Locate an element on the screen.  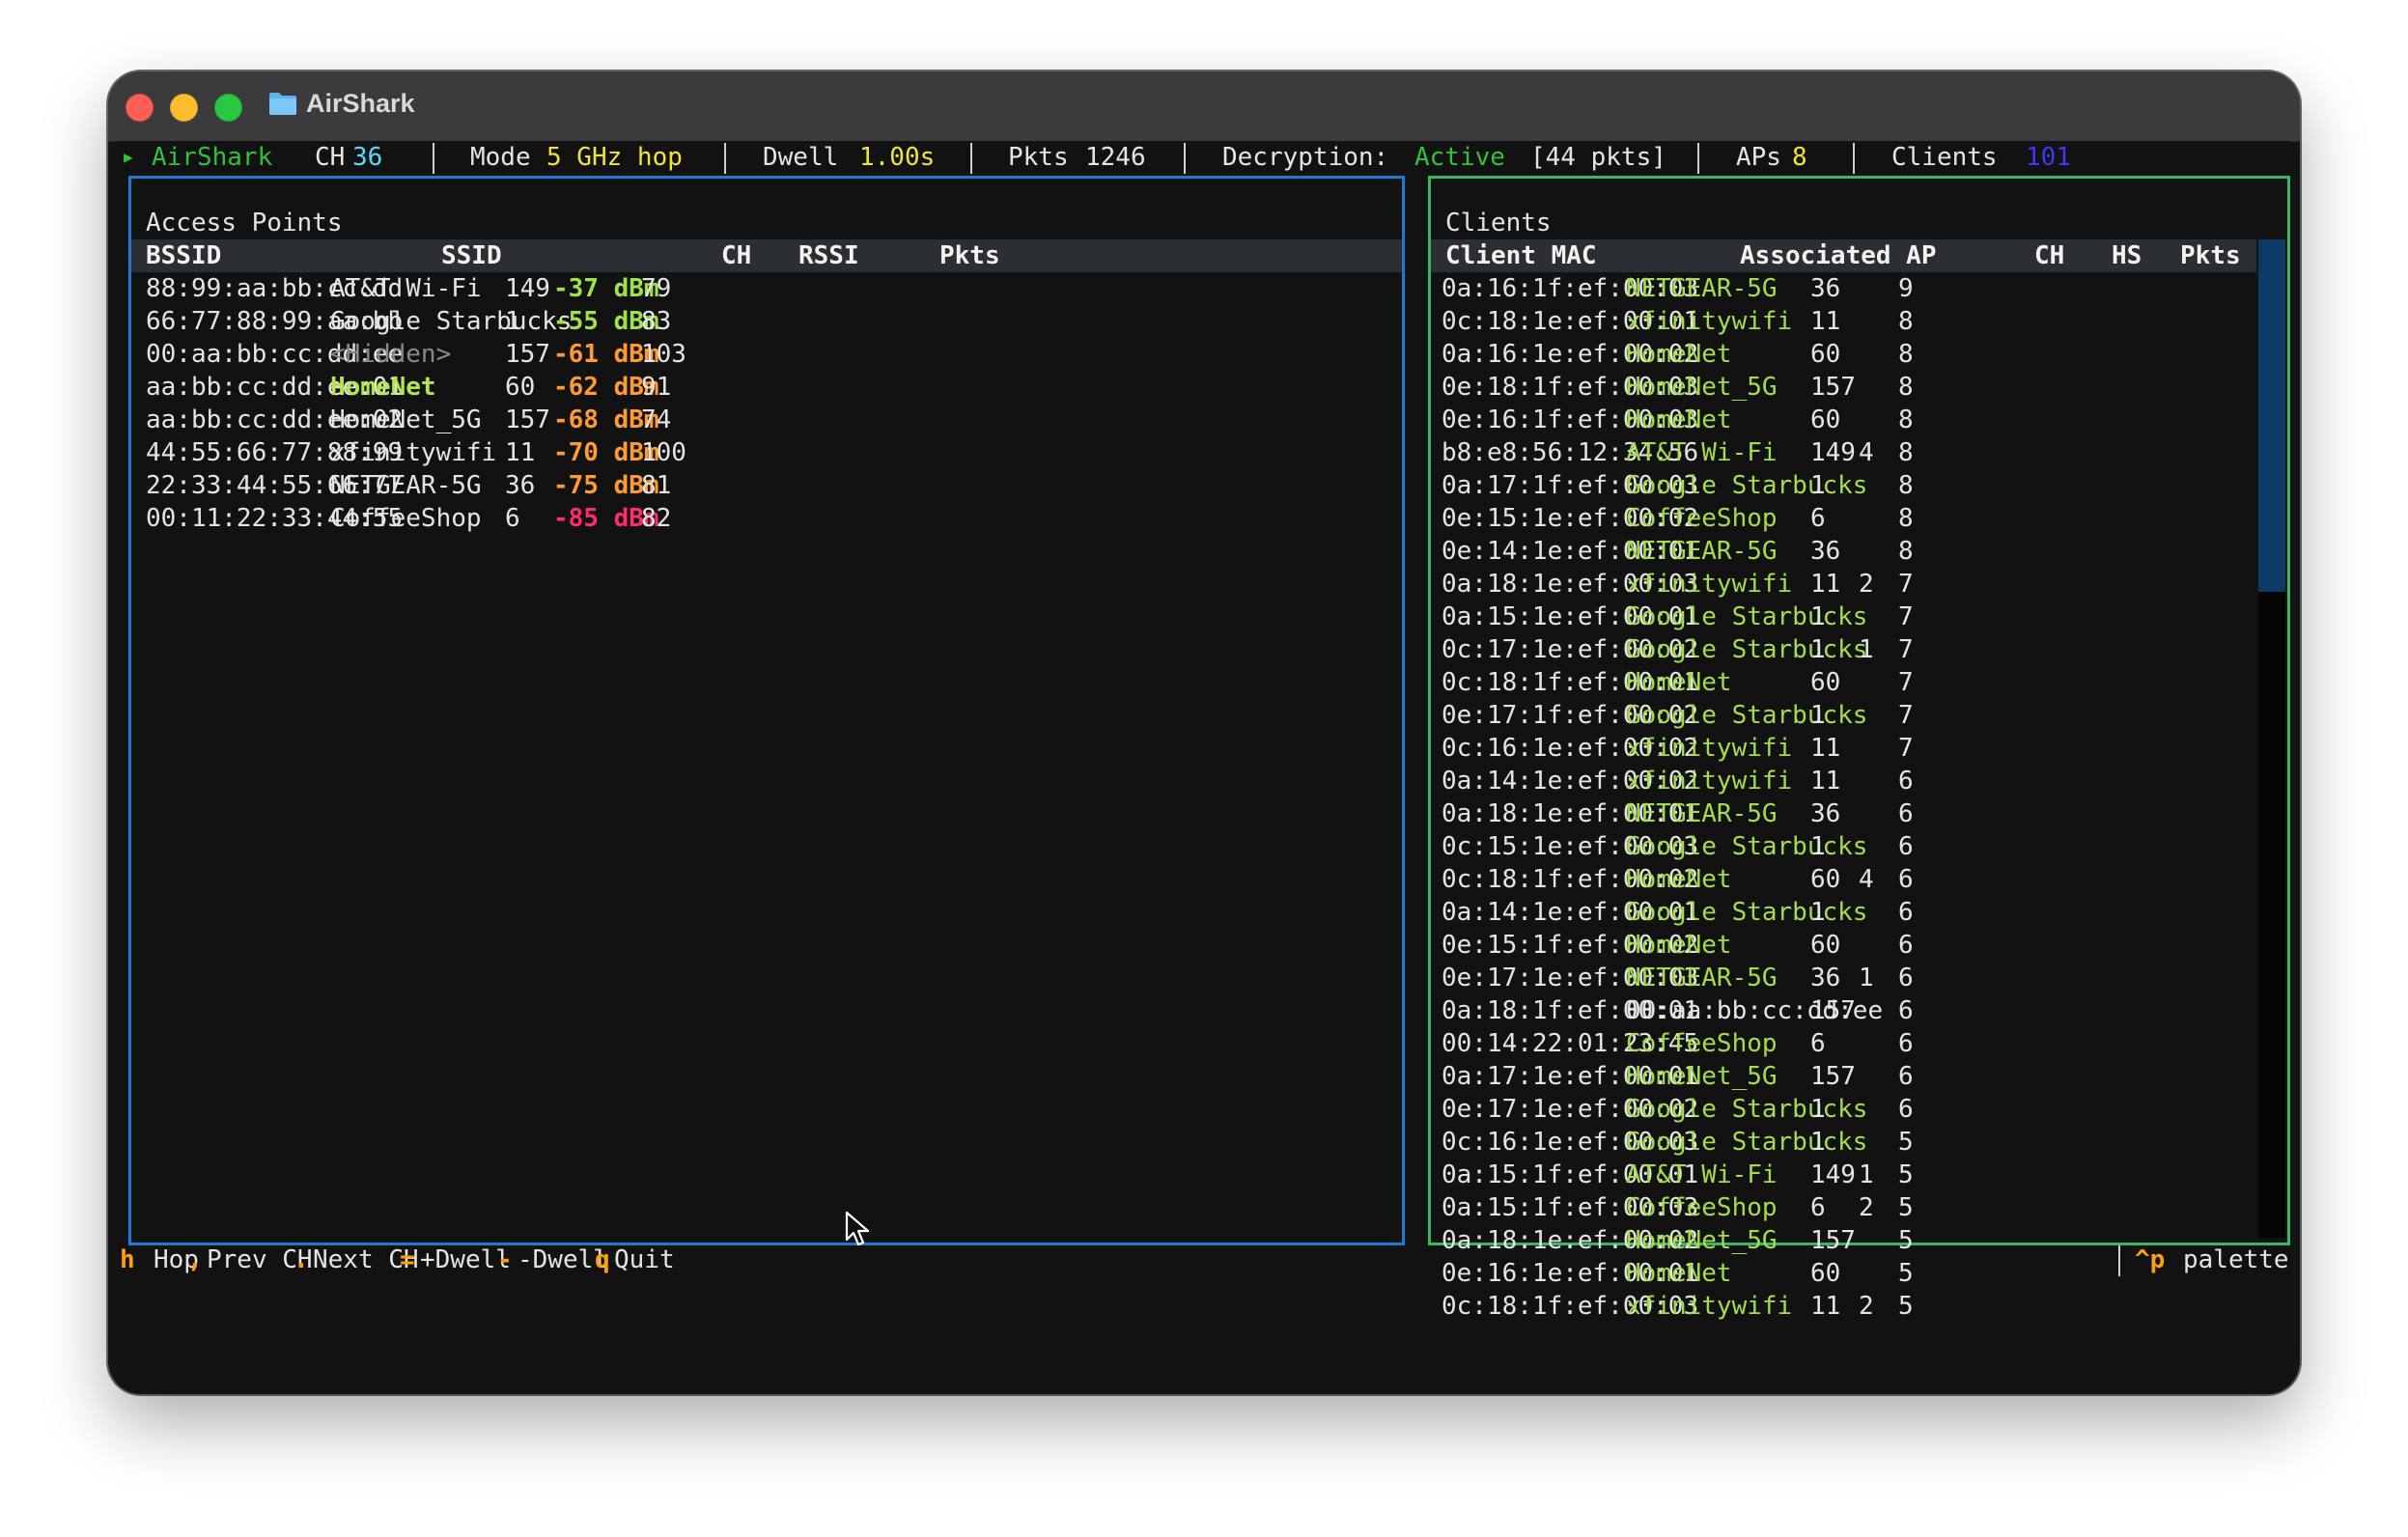
table-row: 0e:17:1e:ef:00:02 Google Starbucks 1 6 is located at coordinates (1844, 1109).